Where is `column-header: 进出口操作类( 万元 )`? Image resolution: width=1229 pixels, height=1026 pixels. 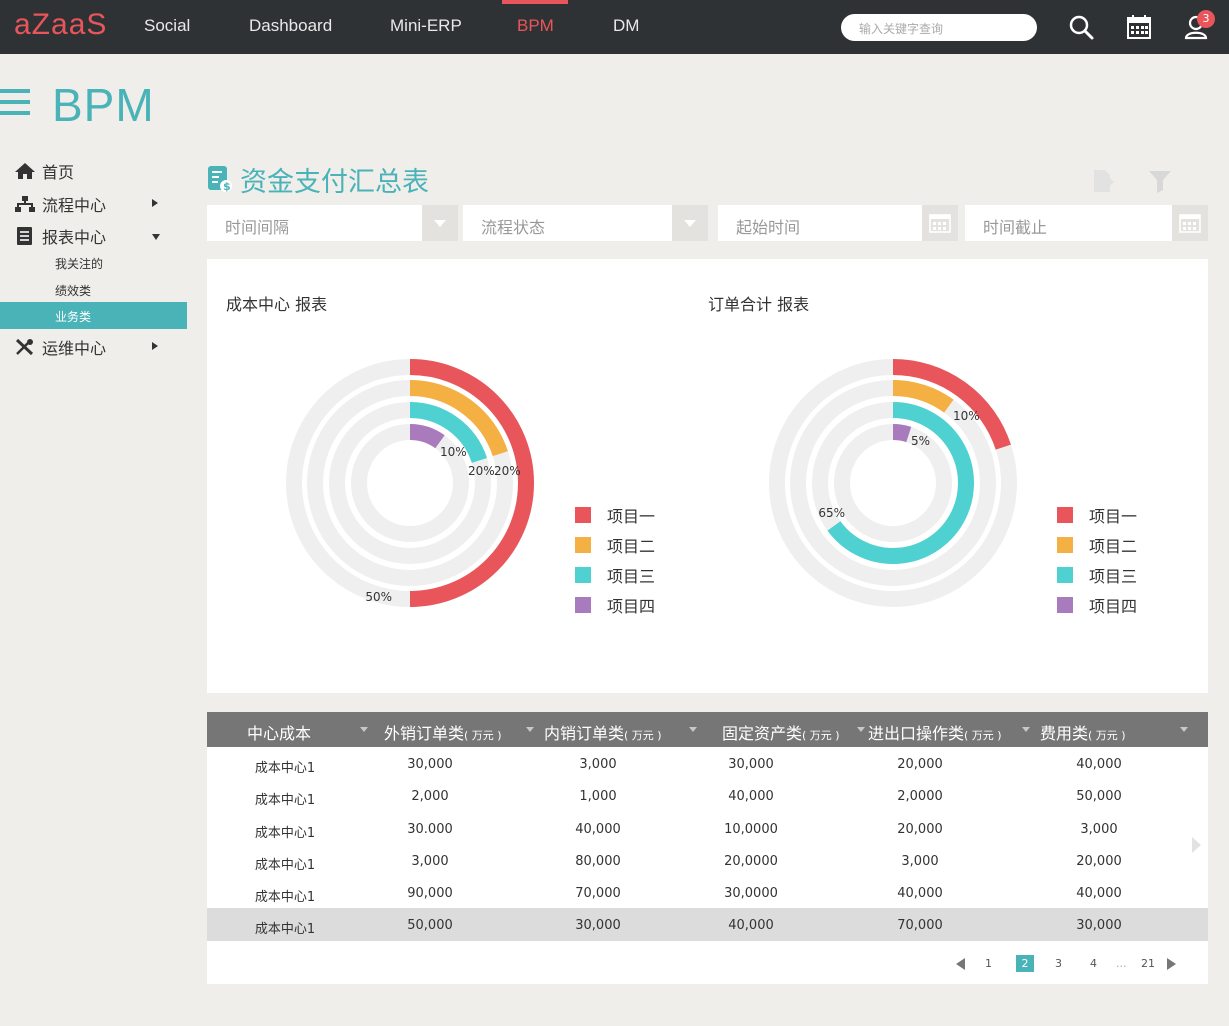
column-header: 进出口操作类( 万元 ) is located at coordinates (935, 732).